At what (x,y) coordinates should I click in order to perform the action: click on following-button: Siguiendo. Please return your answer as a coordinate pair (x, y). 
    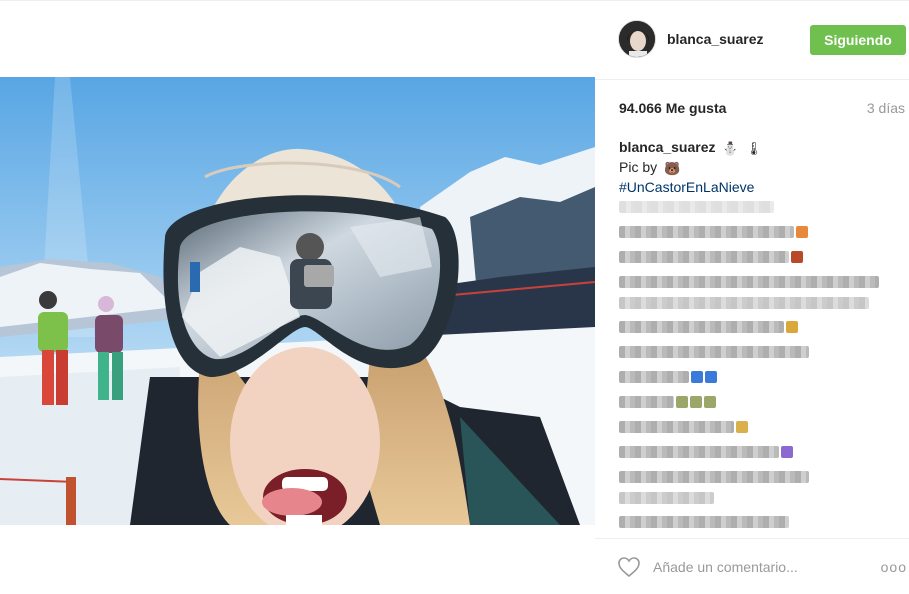
    Looking at the image, I should click on (858, 40).